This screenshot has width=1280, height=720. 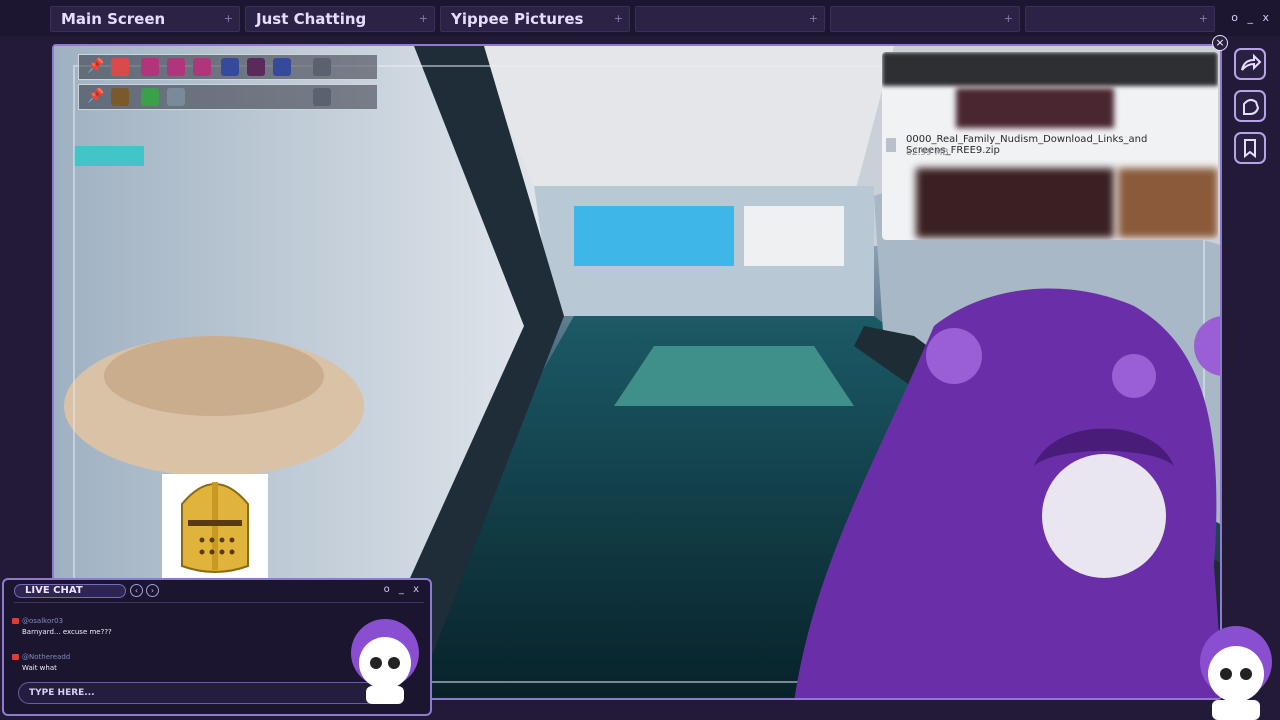 What do you see at coordinates (891, 145) in the screenshot?
I see `file-icon` at bounding box center [891, 145].